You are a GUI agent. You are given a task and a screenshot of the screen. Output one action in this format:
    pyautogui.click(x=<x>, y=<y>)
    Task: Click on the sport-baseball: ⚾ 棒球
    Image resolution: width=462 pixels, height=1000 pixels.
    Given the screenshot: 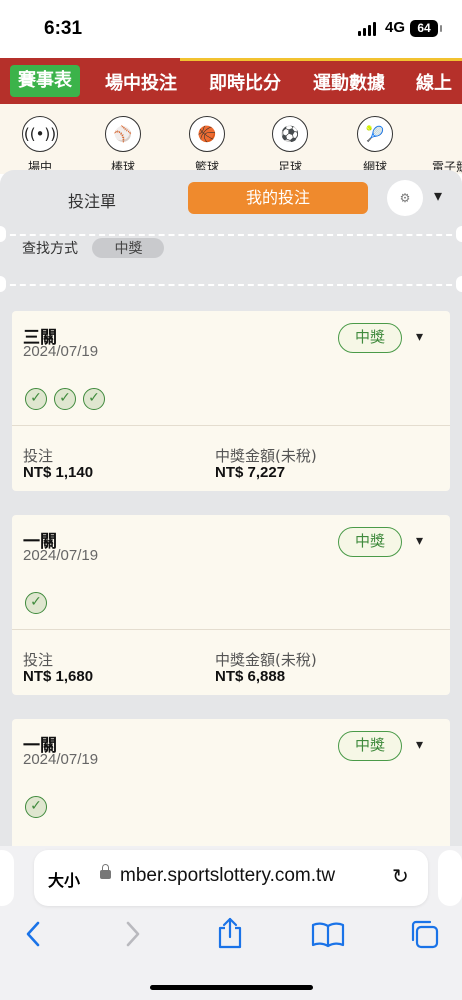 What is the action you would take?
    pyautogui.click(x=123, y=145)
    